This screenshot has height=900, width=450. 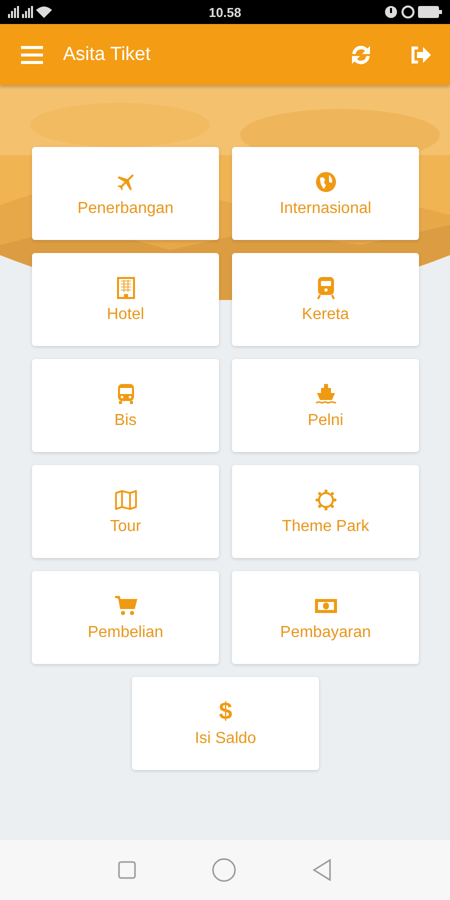 What do you see at coordinates (107, 55) in the screenshot?
I see `app-title: Asita Tiket` at bounding box center [107, 55].